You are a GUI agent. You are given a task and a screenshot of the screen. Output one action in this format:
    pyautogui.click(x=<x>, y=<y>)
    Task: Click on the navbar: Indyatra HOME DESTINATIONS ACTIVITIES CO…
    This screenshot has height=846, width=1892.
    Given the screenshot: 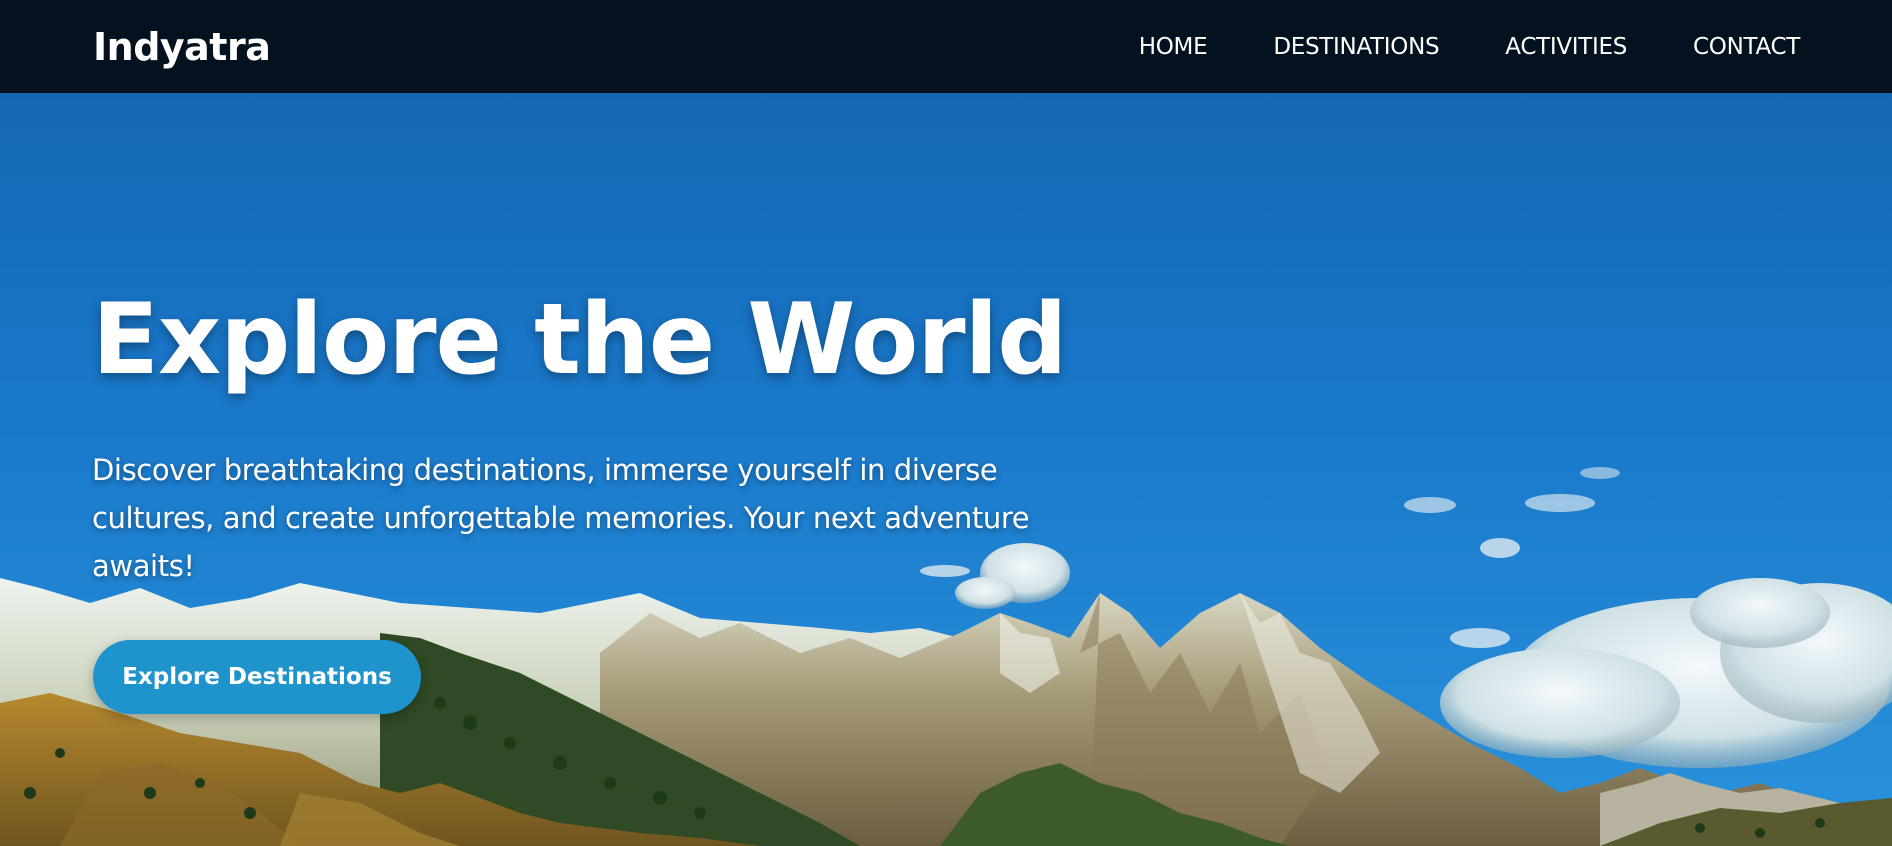 What is the action you would take?
    pyautogui.click(x=946, y=46)
    